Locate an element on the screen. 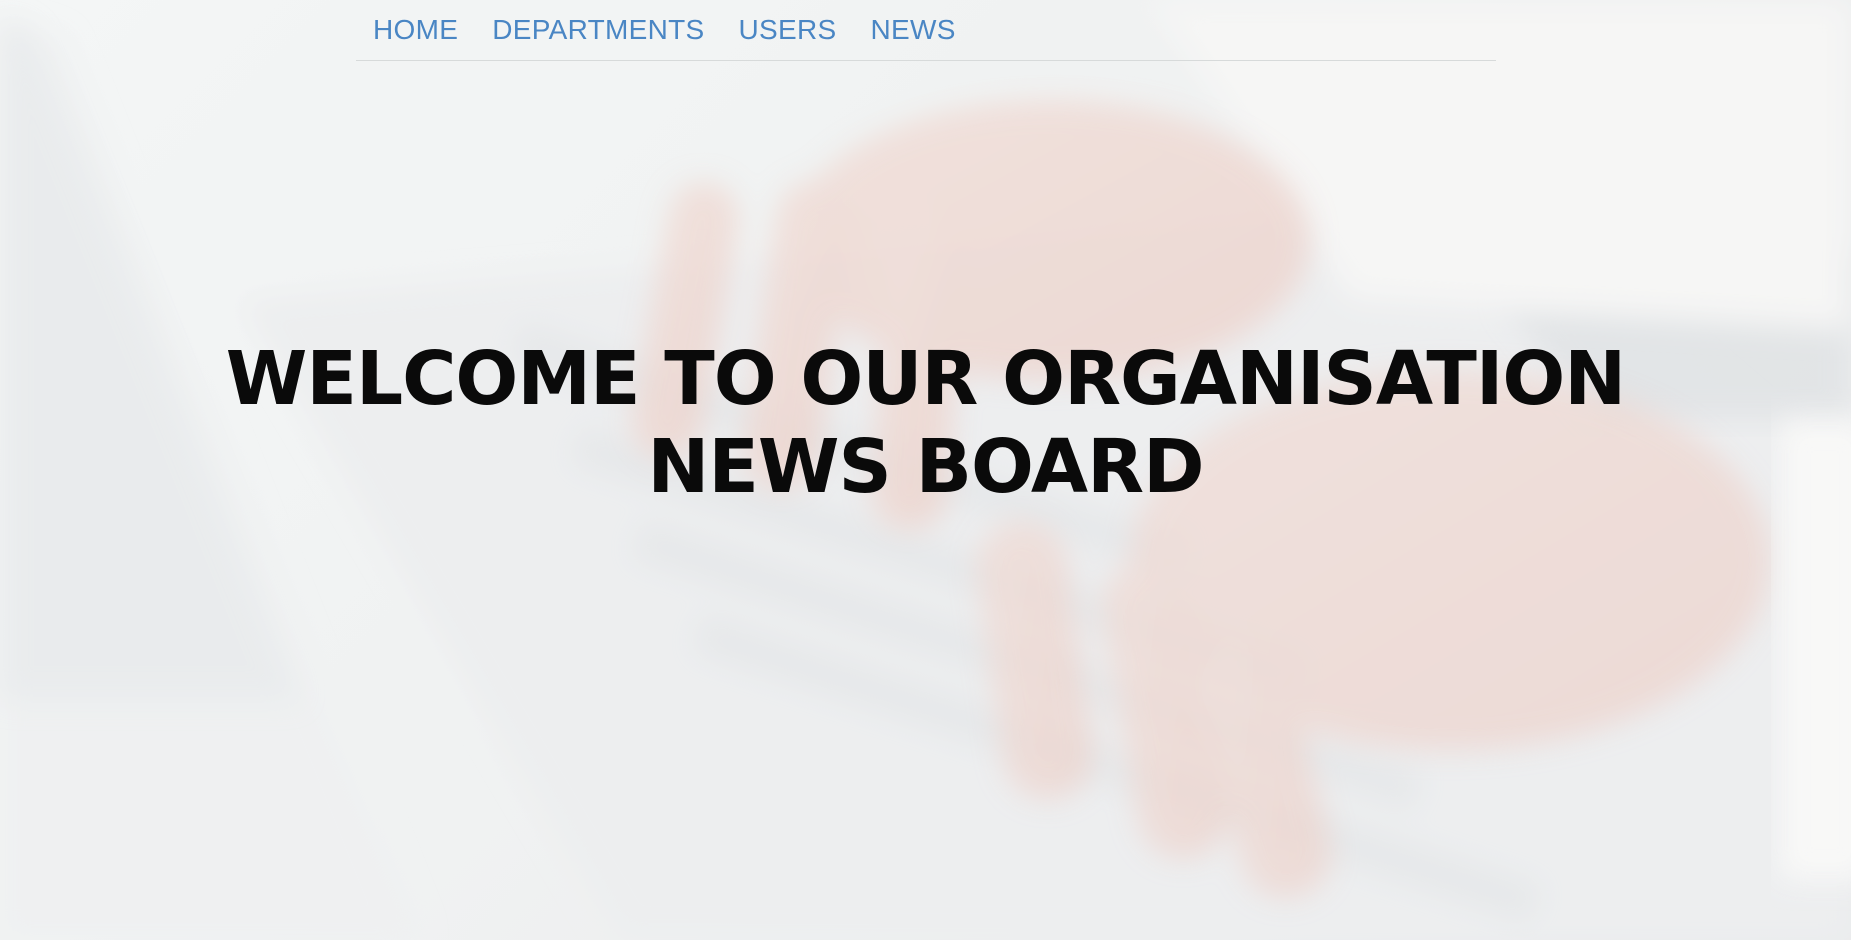 The height and width of the screenshot is (940, 1851). main-navbar: HOME DEPARTMENTS USERS NEWS is located at coordinates (926, 30).